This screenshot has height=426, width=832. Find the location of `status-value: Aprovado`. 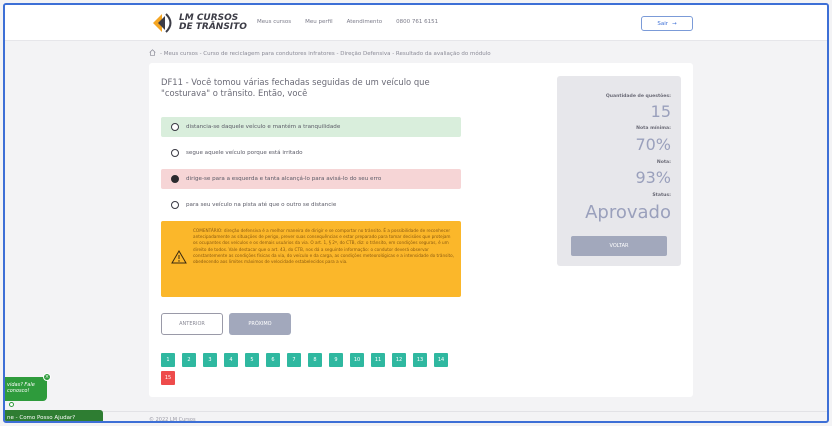

status-value: Aprovado is located at coordinates (628, 212).